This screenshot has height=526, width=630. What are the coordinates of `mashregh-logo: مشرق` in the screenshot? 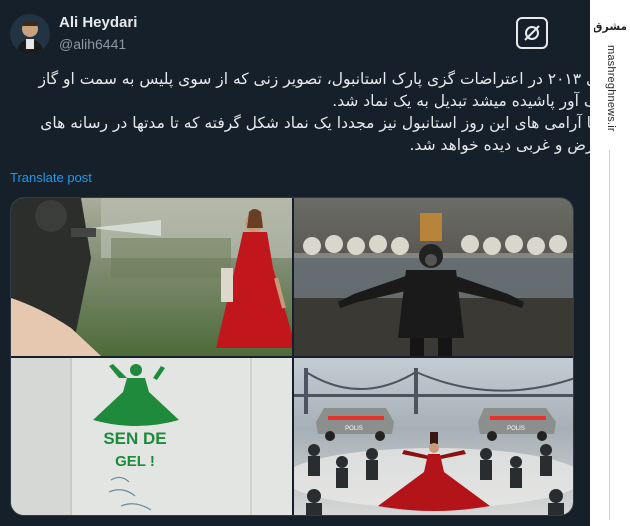 It's located at (610, 25).